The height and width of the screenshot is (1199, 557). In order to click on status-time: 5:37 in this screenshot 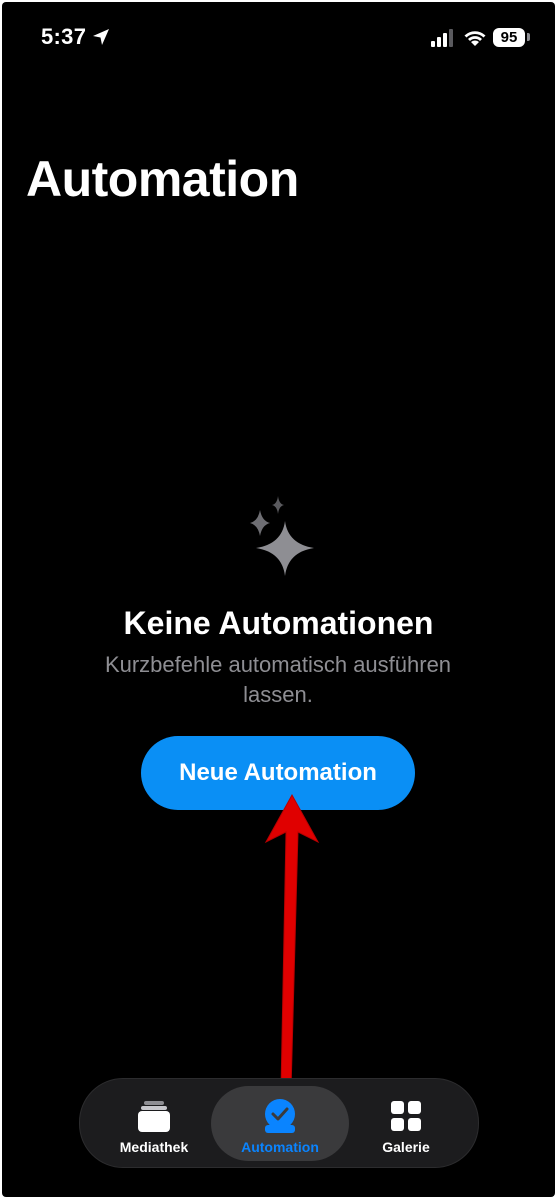, I will do `click(64, 36)`.